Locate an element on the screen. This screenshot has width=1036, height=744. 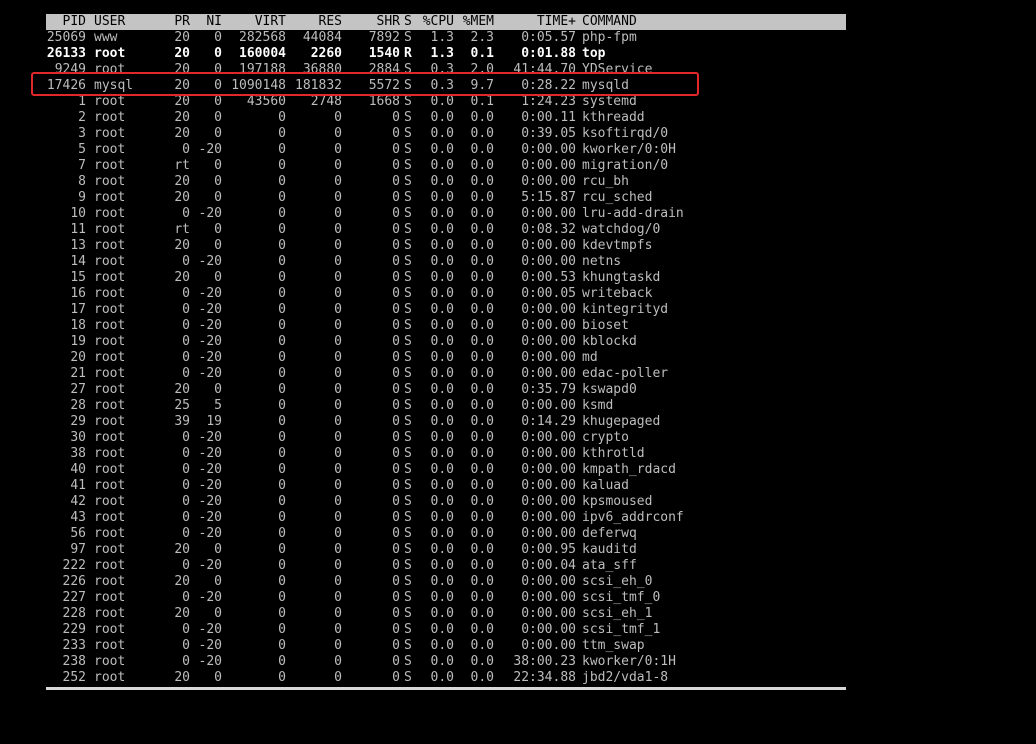
cell-pid: 233 is located at coordinates (74, 645).